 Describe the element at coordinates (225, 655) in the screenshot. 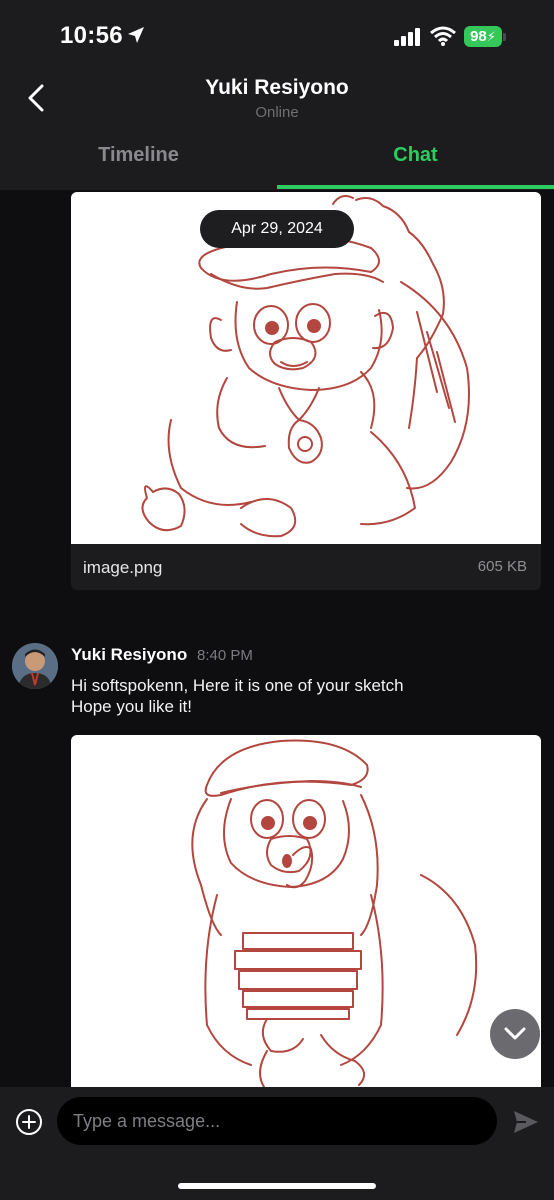

I see `message-time: 8:40 PM` at that location.